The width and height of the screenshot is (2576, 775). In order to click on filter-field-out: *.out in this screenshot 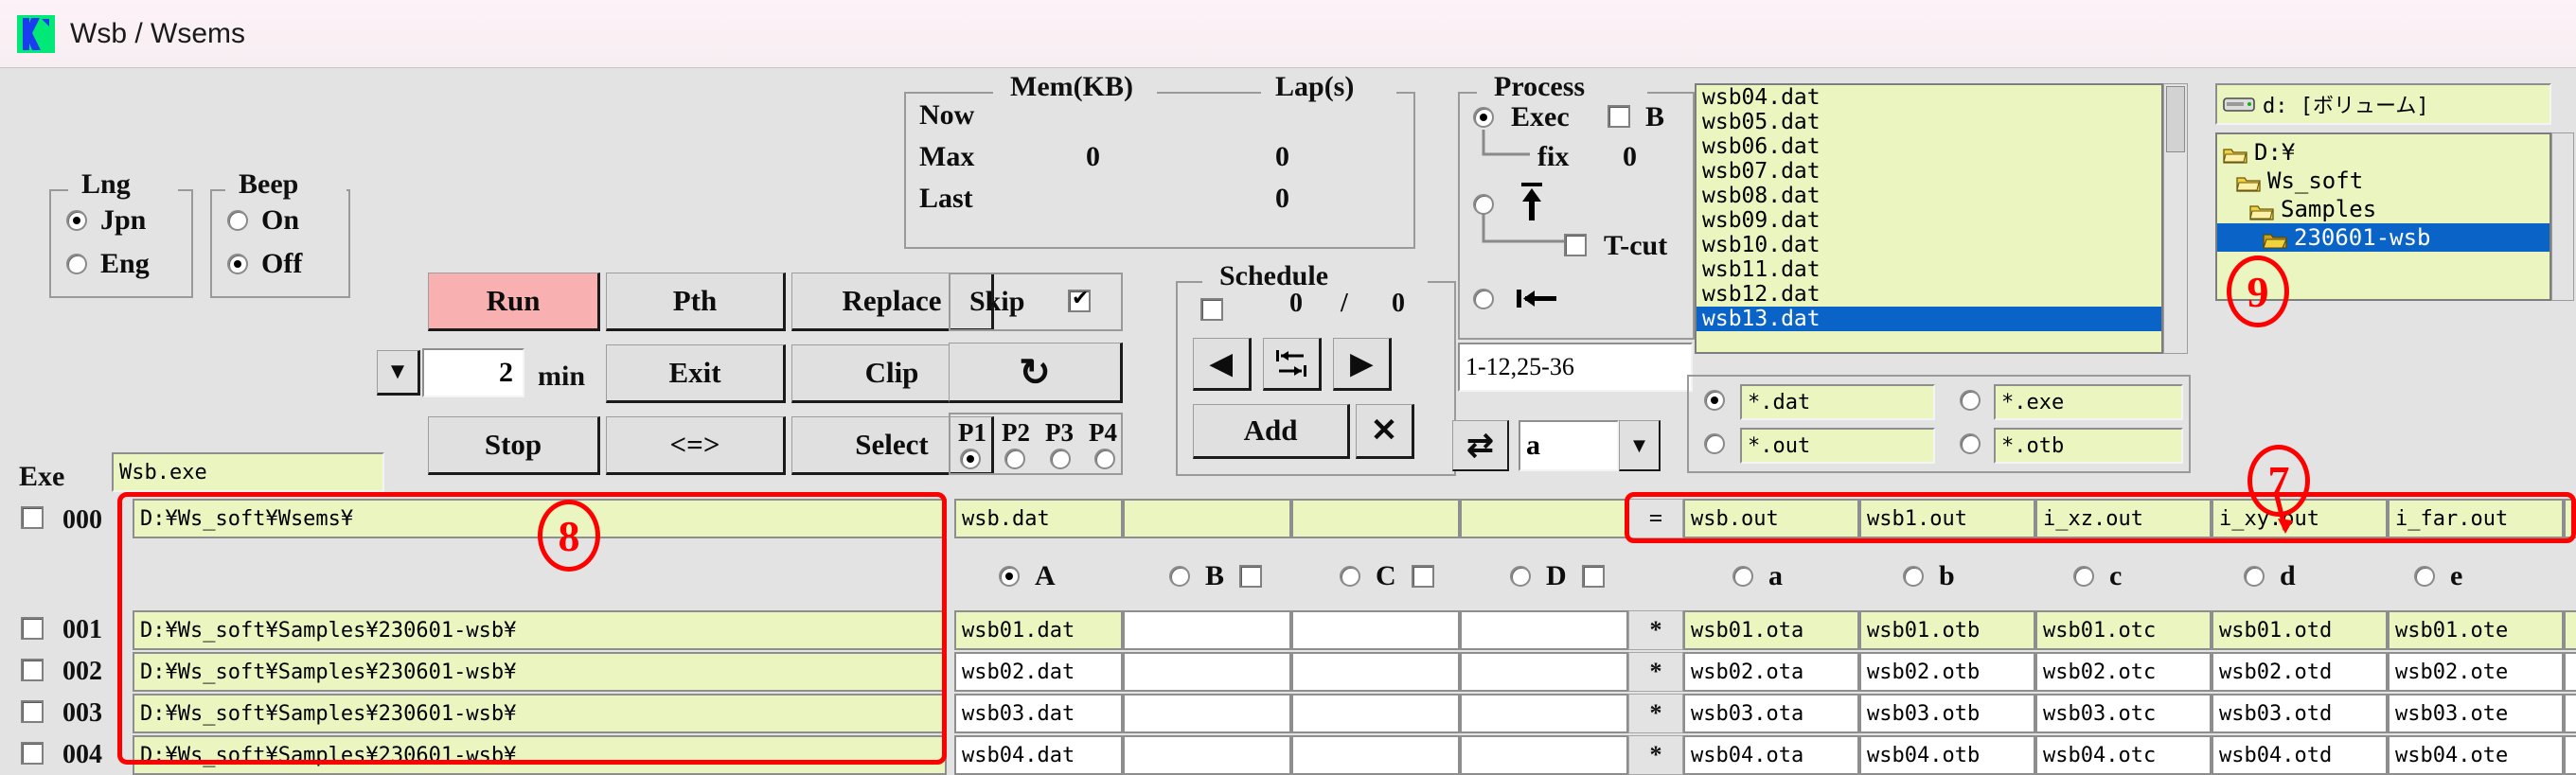, I will do `click(1837, 446)`.